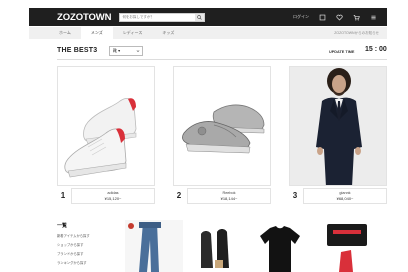 The image size is (408, 272). I want to click on tab-kids: キッズ, so click(168, 33).